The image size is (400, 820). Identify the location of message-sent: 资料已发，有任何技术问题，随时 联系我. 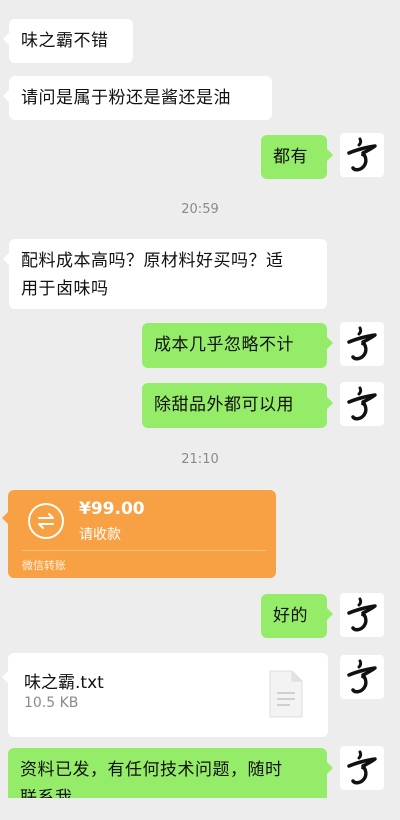
(170, 773).